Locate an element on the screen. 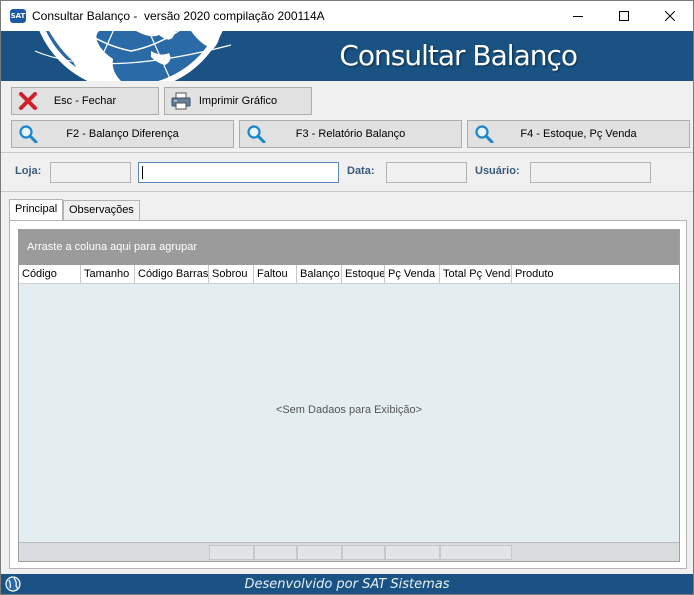 Image resolution: width=694 pixels, height=595 pixels. column-header-faltou: Faltou is located at coordinates (275, 274).